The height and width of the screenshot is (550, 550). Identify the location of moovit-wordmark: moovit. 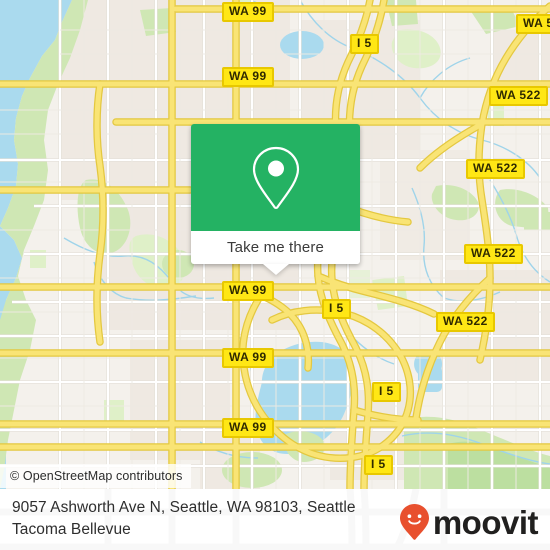
(485, 522).